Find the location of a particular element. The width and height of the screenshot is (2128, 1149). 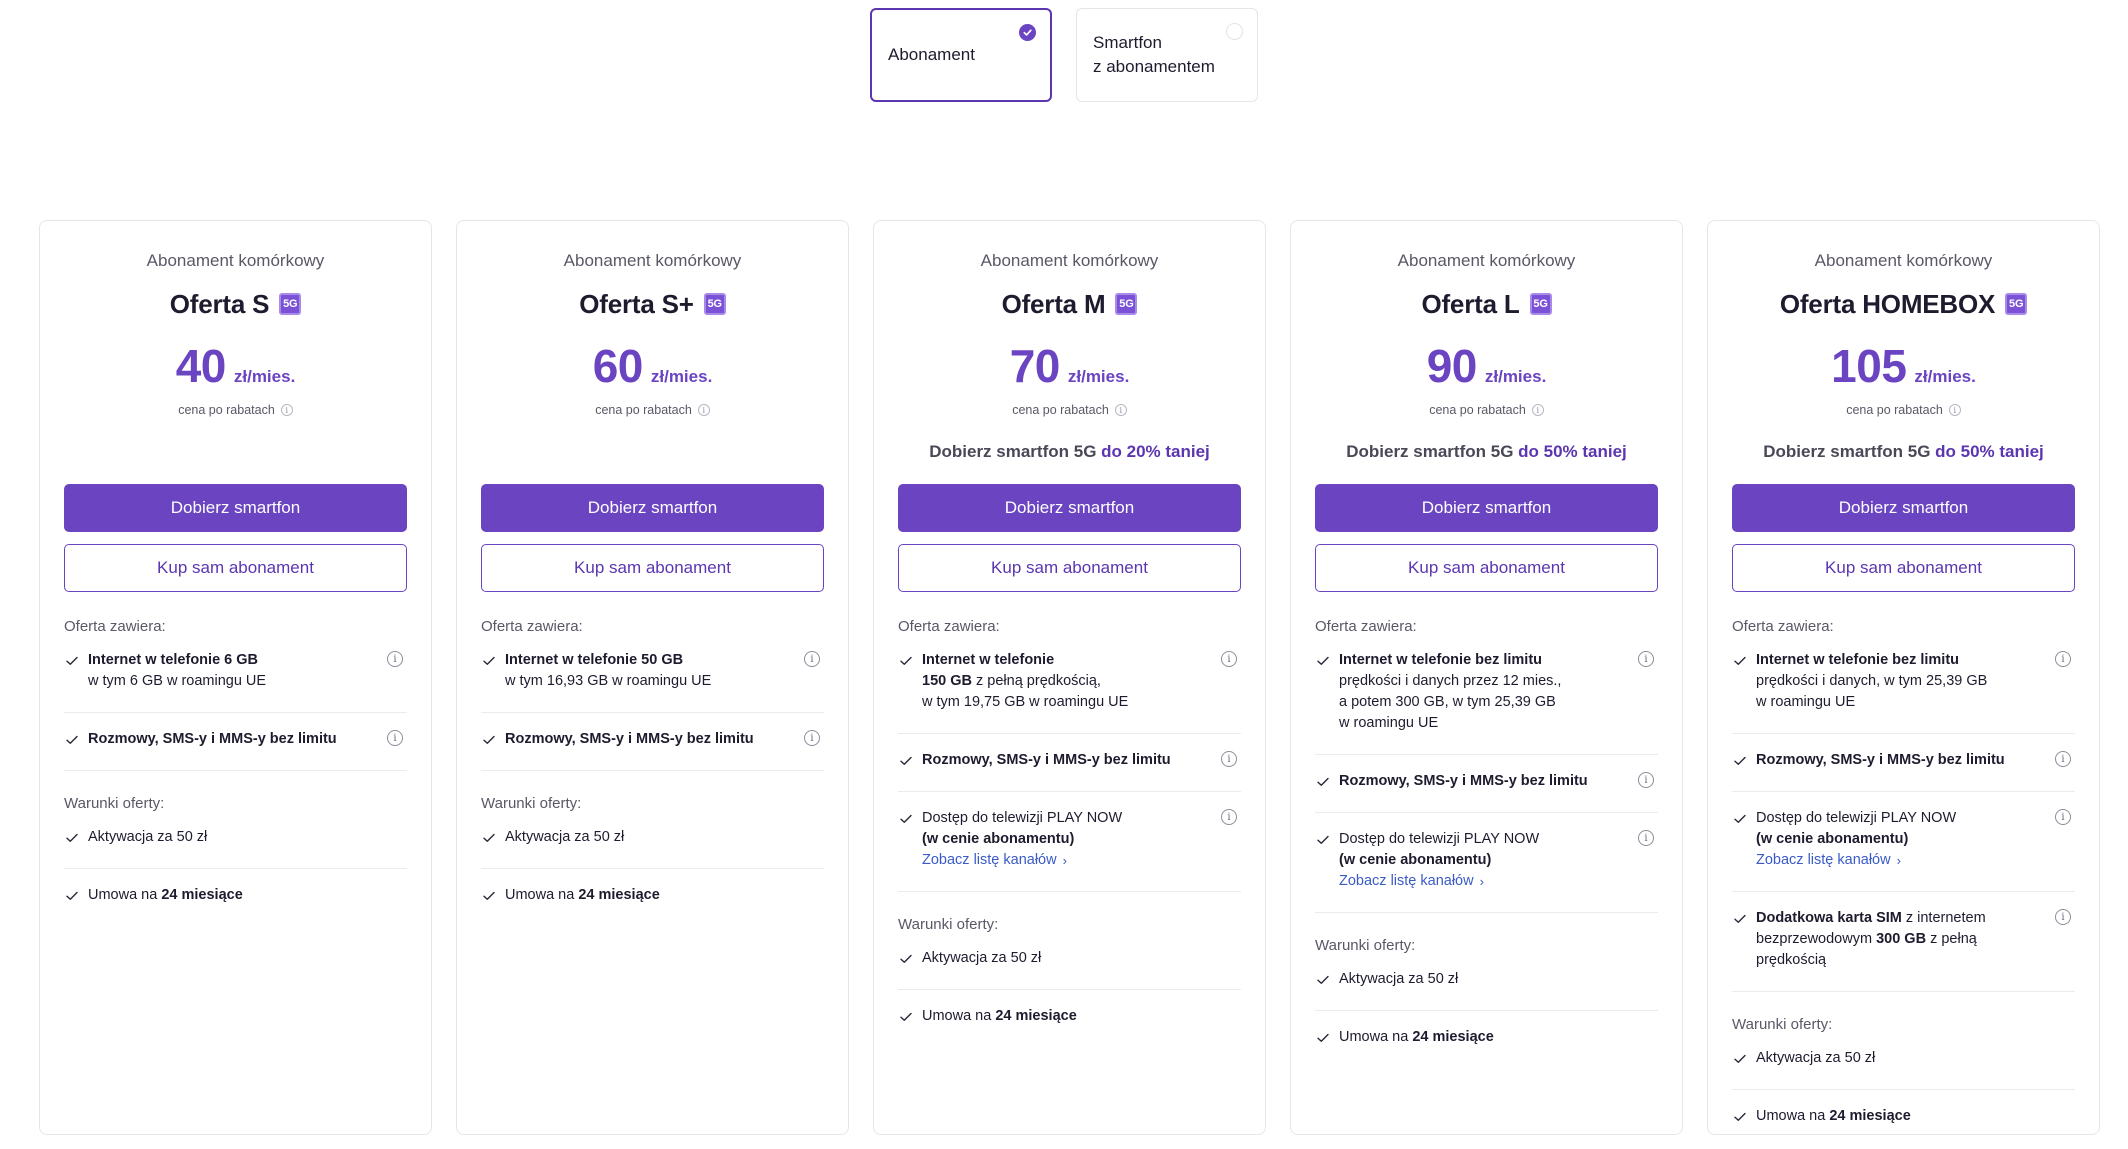

feature-bold-text: (w cenie abonamentu) is located at coordinates (1832, 839).